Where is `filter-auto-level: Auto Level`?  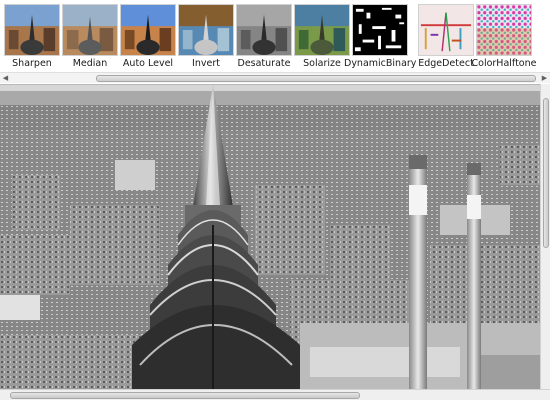
filter-auto-level: Auto Level is located at coordinates (148, 37).